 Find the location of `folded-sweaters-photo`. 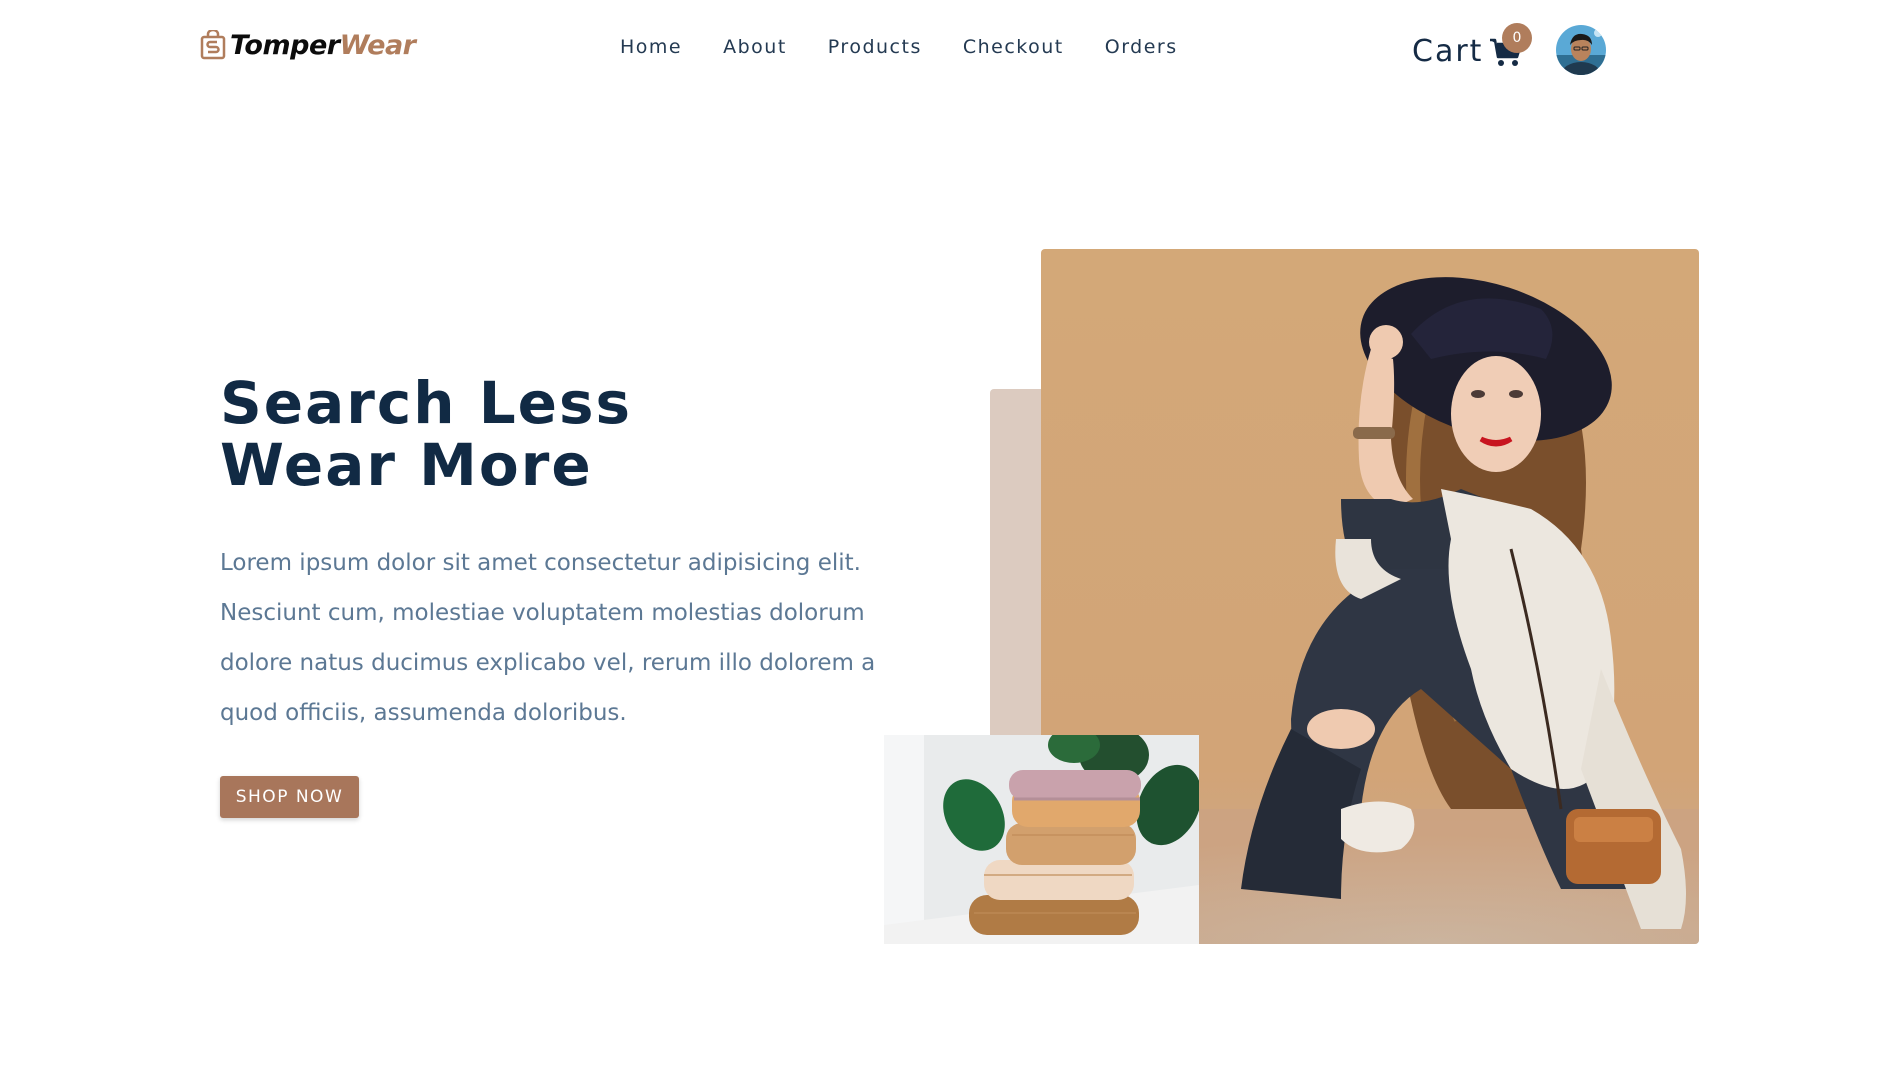

folded-sweaters-photo is located at coordinates (1041, 839).